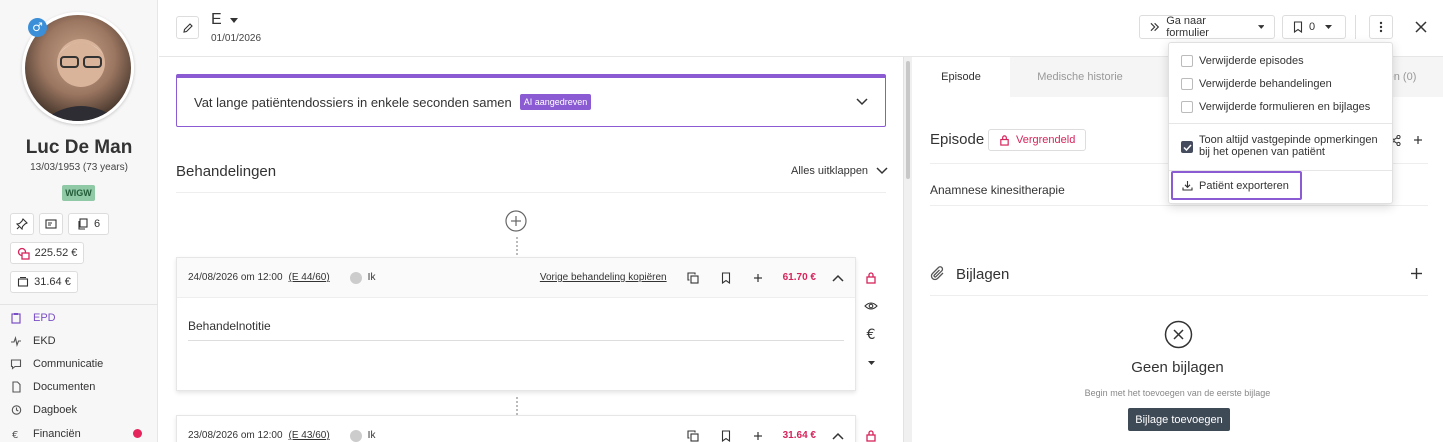 The image size is (1443, 442). I want to click on files-icon, so click(83, 224).